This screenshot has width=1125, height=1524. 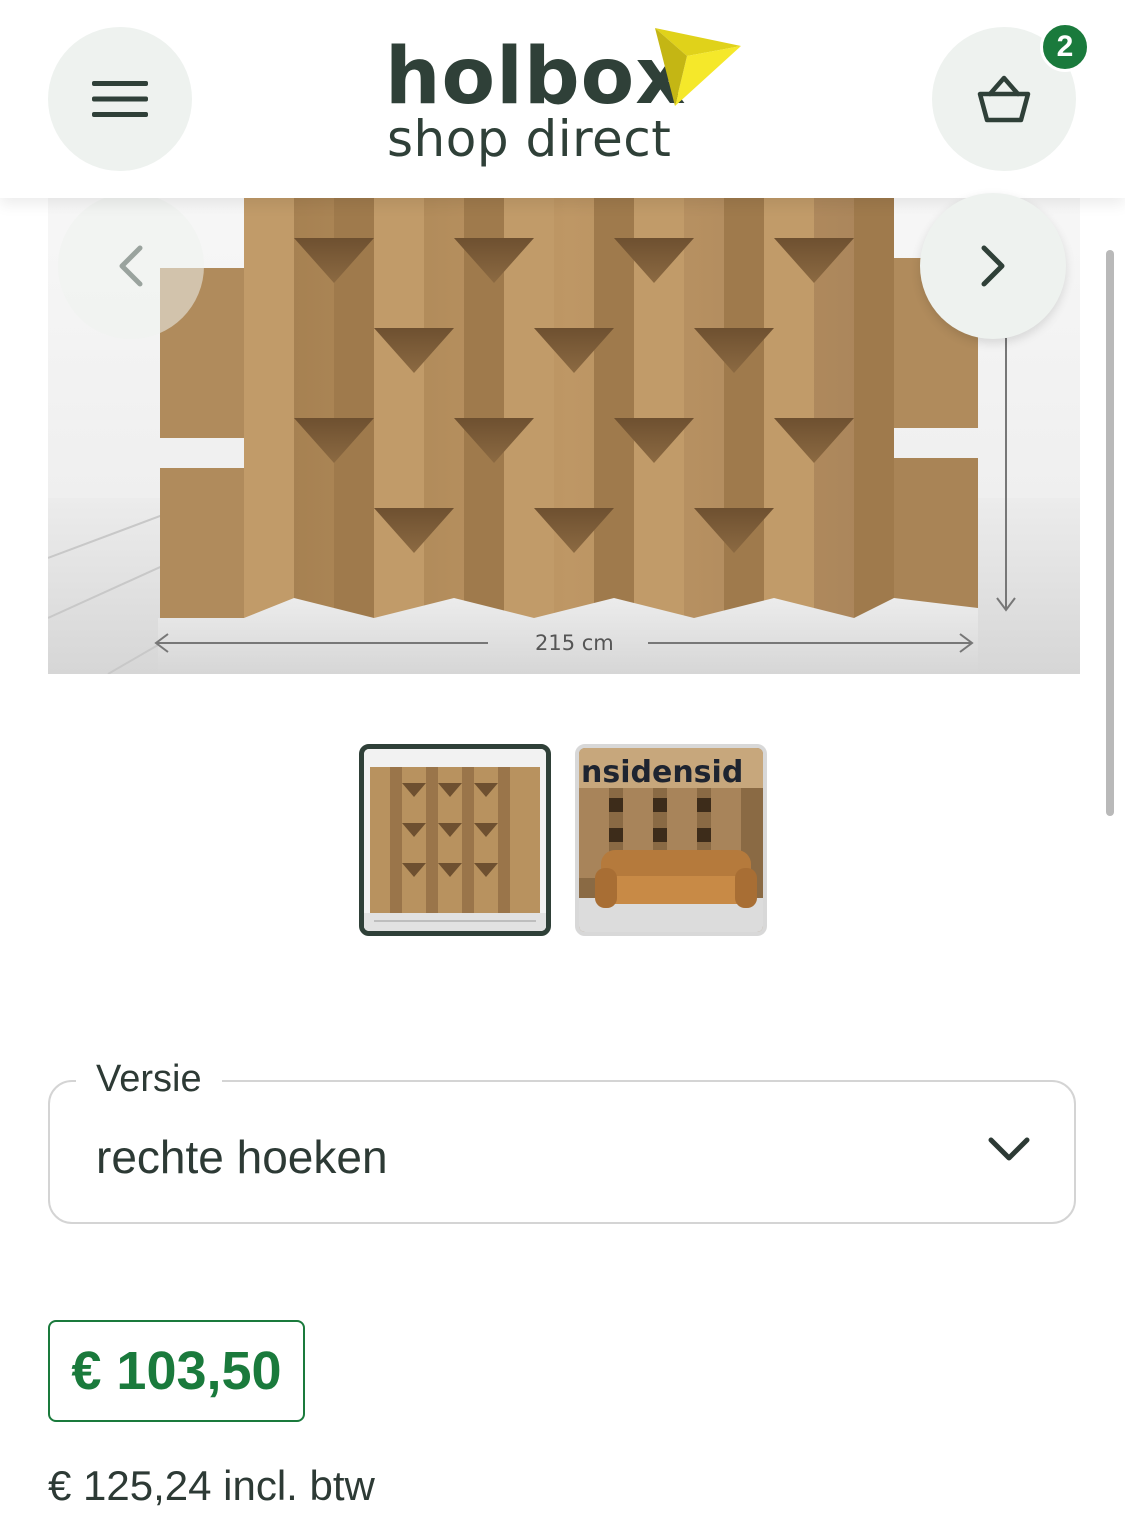 I want to click on hamburger-menu-icon, so click(x=120, y=99).